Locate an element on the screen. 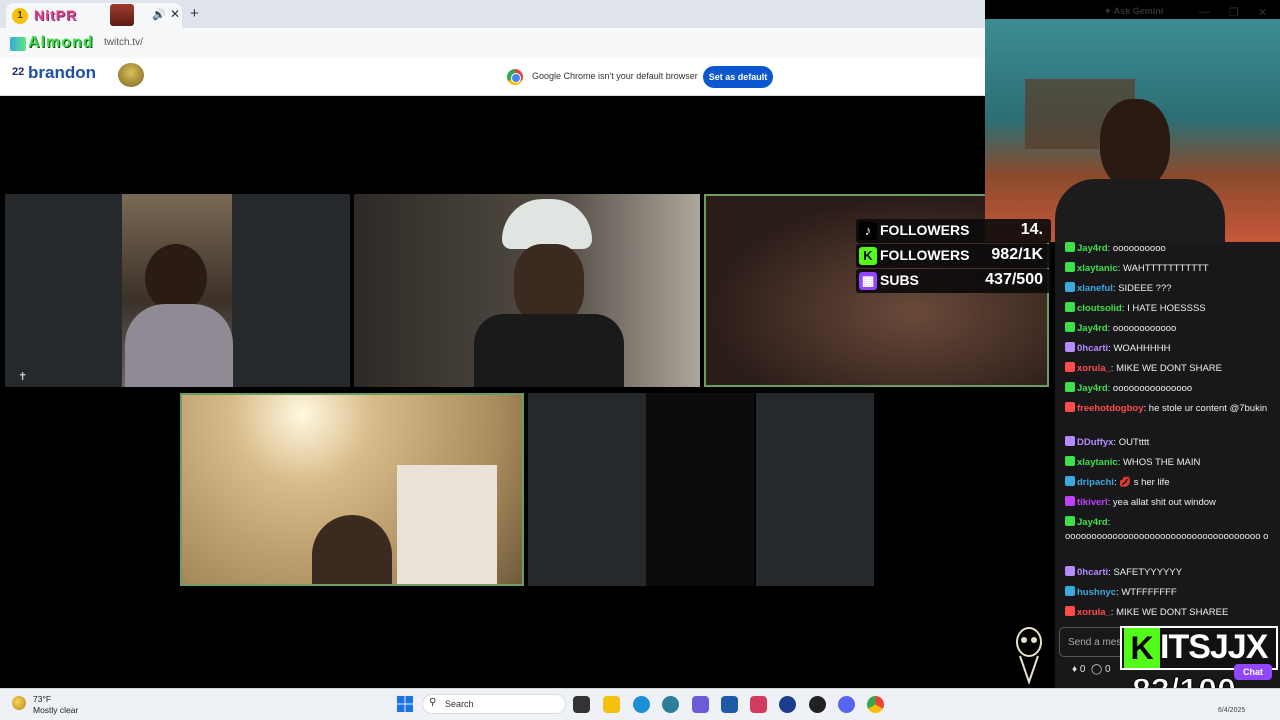 The width and height of the screenshot is (1280, 720). gamepad-icon is located at coordinates (700, 704).